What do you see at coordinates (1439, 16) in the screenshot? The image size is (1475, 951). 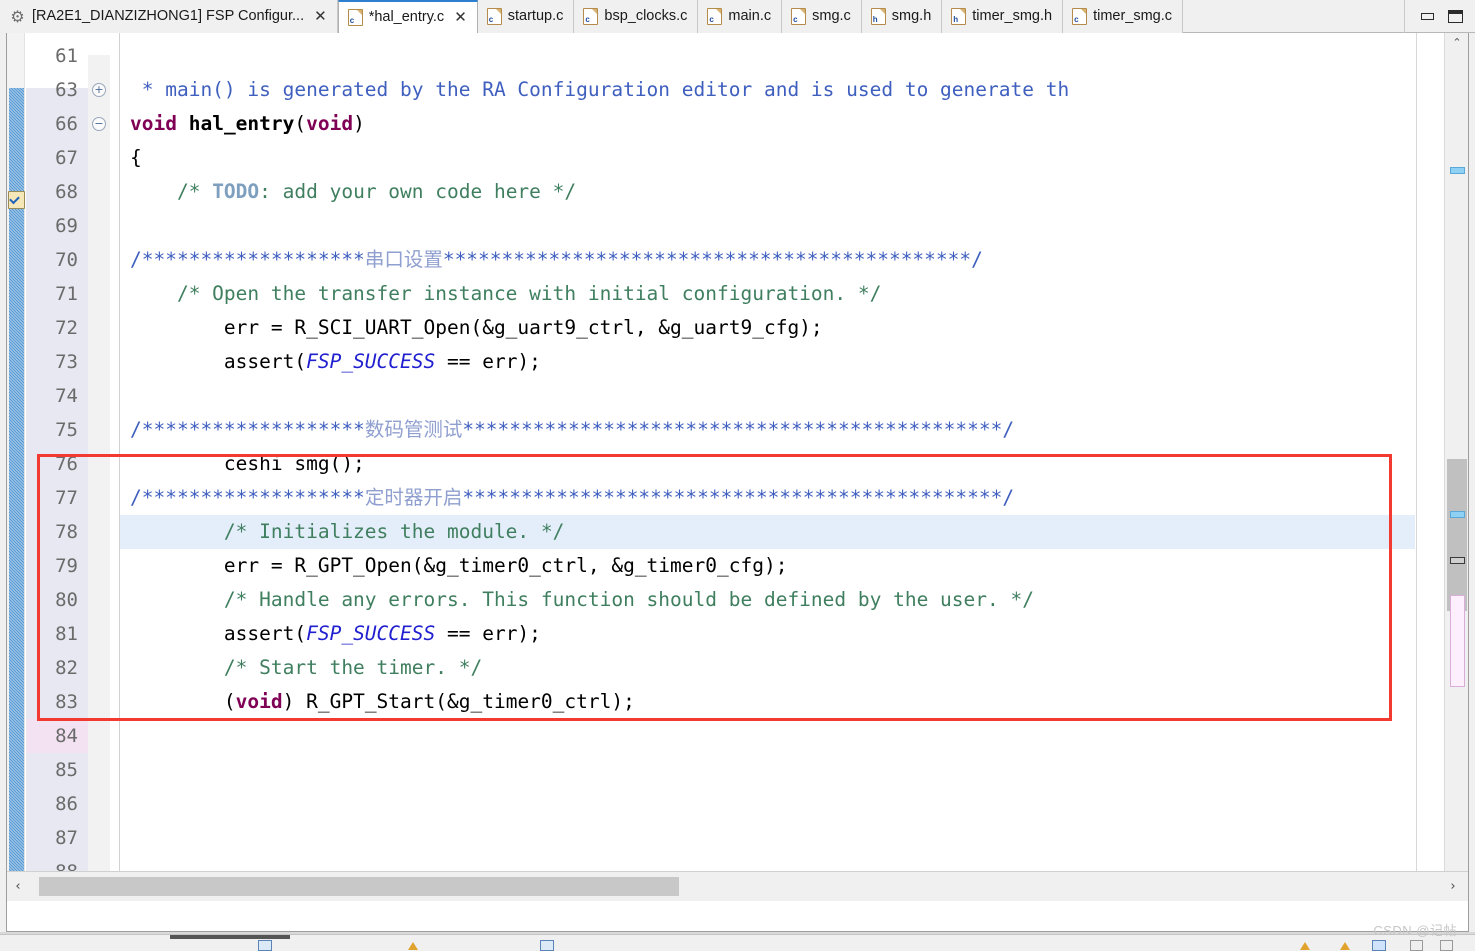 I see `window-controls` at bounding box center [1439, 16].